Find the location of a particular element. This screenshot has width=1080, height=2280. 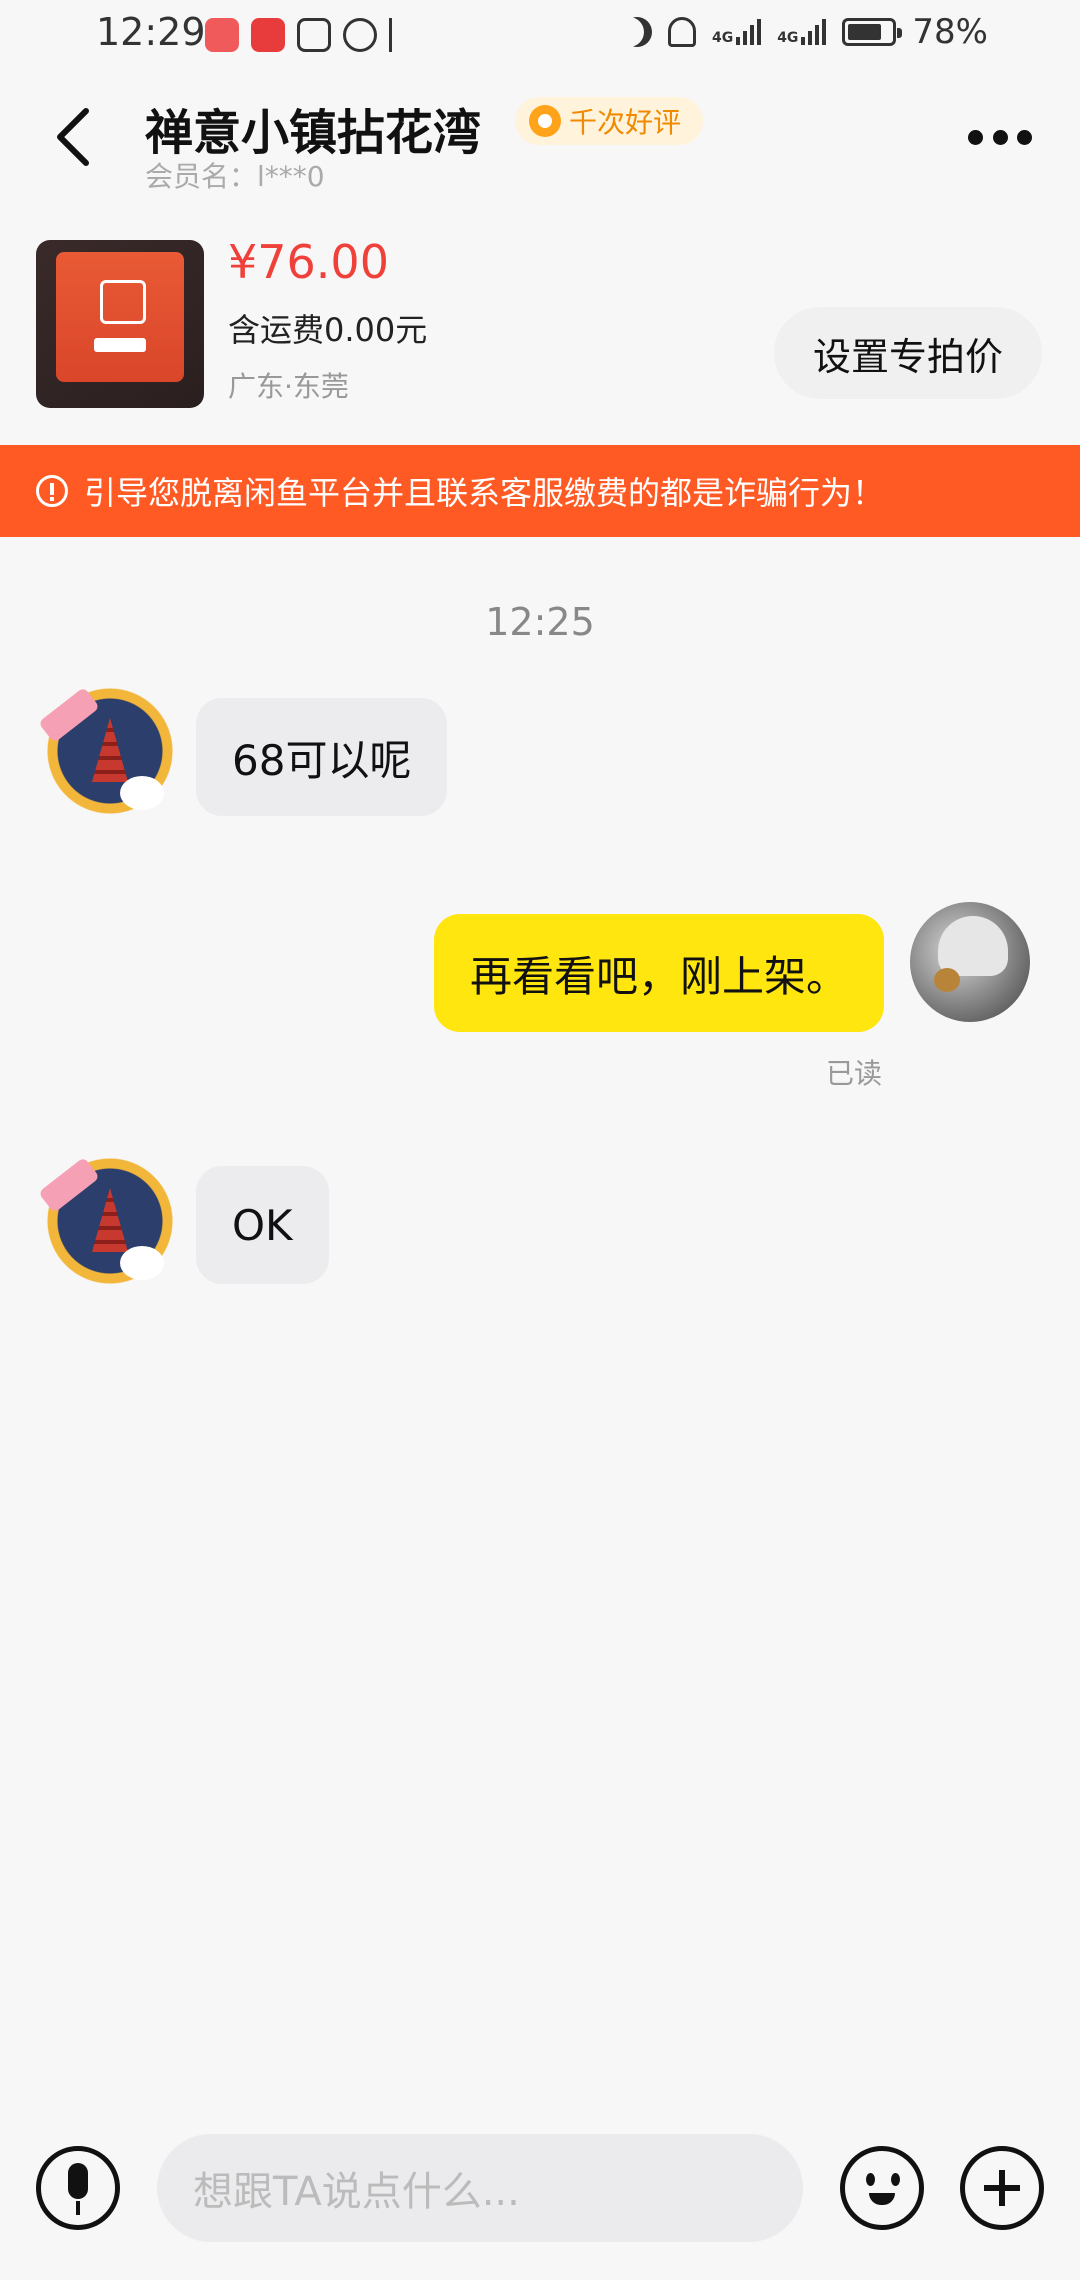

product-card: ¥76.00 含运费0.00元 广东·东莞 设置专拍价 is located at coordinates (540, 325).